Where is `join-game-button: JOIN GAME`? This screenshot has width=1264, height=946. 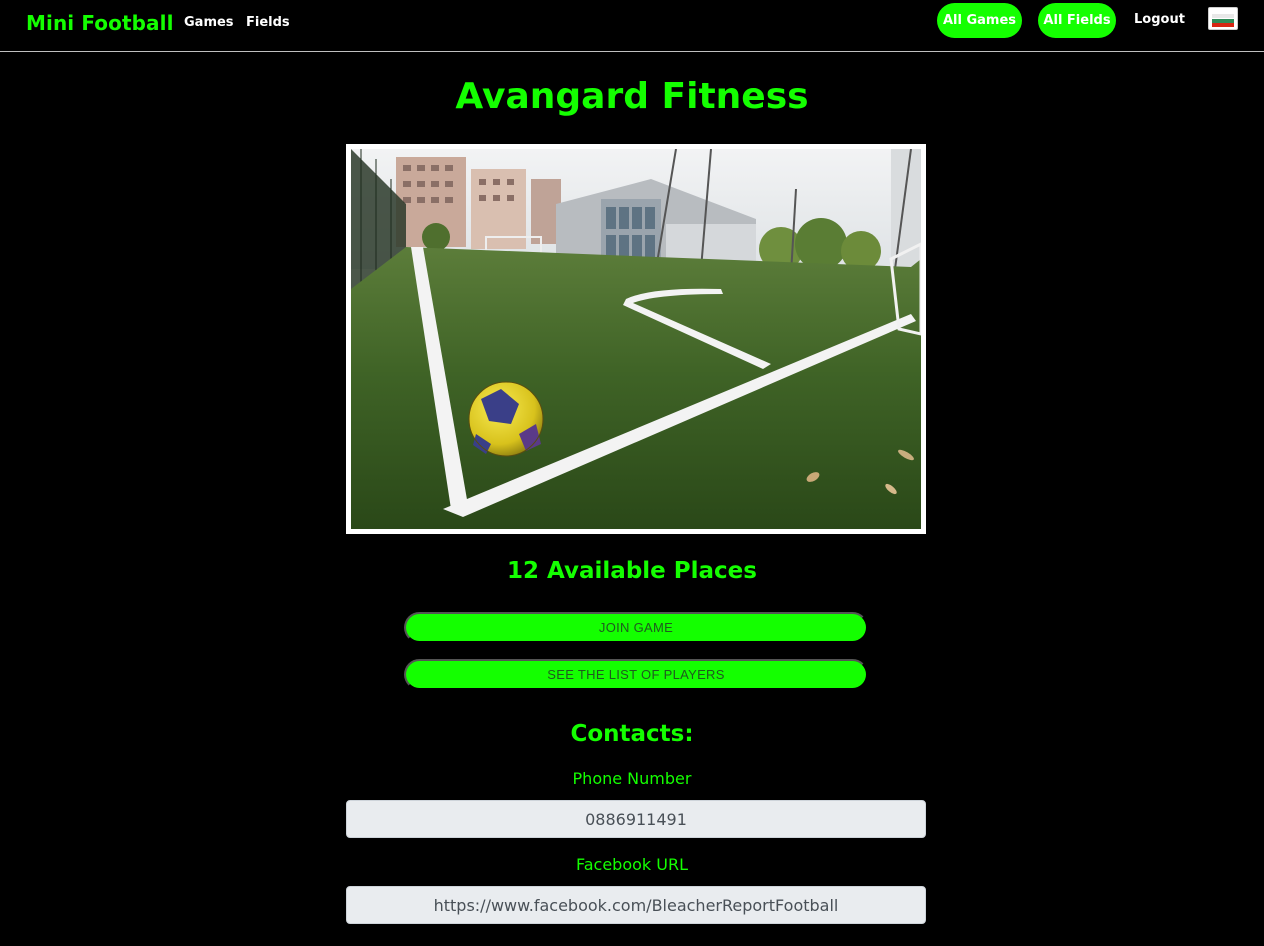
join-game-button: JOIN GAME is located at coordinates (636, 627).